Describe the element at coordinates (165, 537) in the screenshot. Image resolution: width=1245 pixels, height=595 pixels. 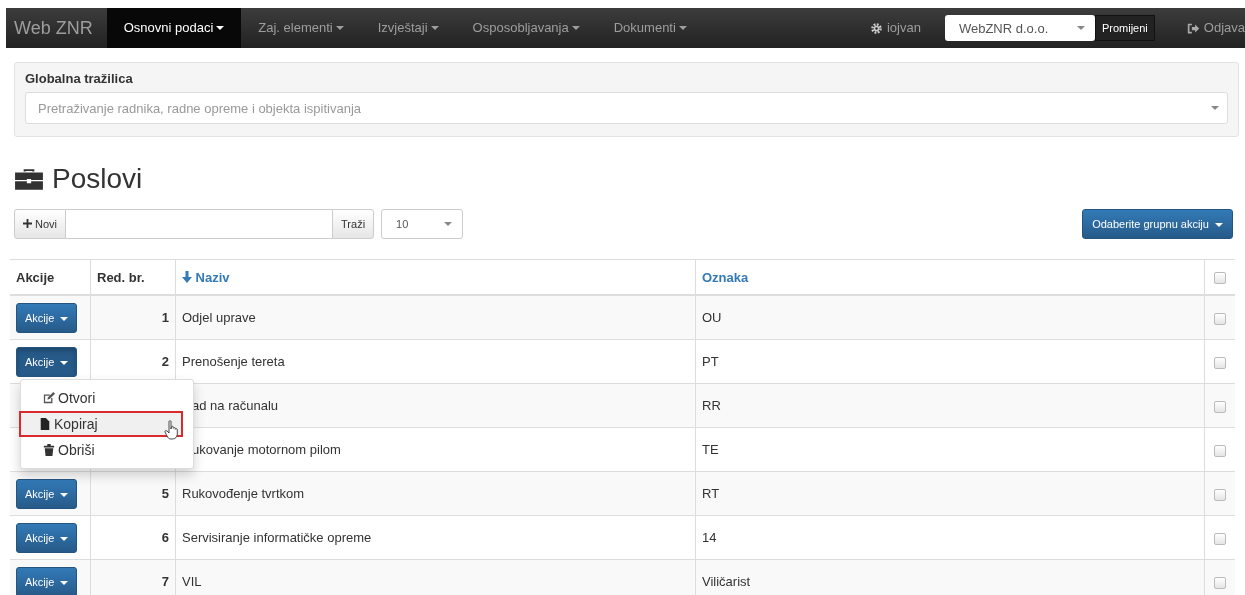
I see `table-cell: 6` at that location.